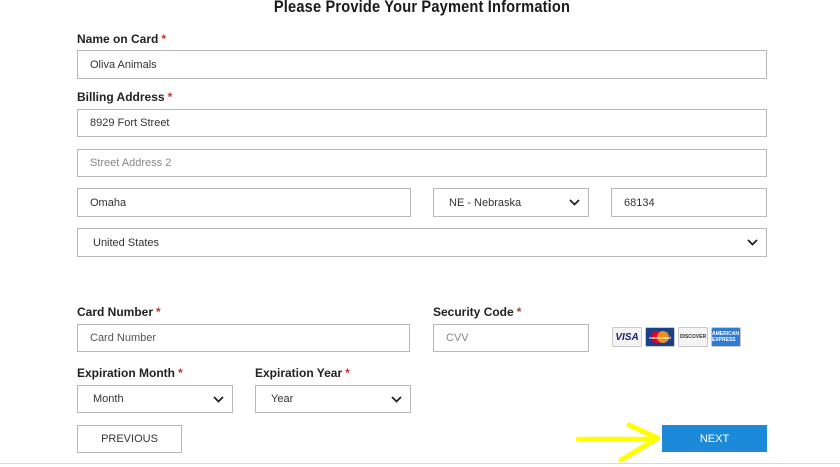 Image resolution: width=840 pixels, height=467 pixels. Describe the element at coordinates (118, 39) in the screenshot. I see `name-on-card-label-text: Name on Card` at that location.